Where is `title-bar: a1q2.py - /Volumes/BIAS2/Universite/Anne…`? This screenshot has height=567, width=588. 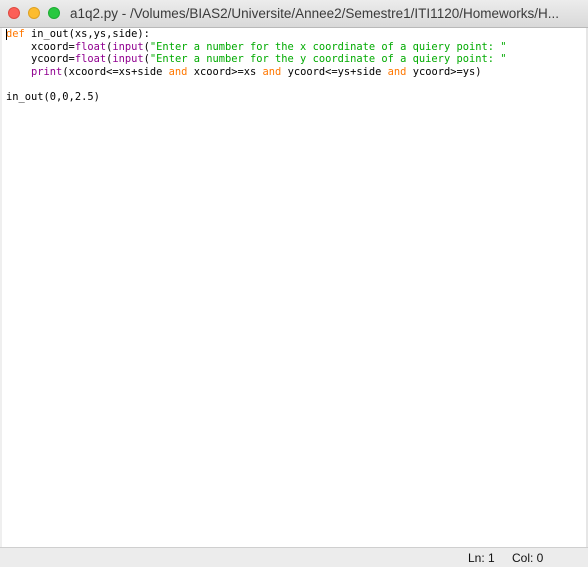
title-bar: a1q2.py - /Volumes/BIAS2/Universite/Anne… is located at coordinates (294, 14).